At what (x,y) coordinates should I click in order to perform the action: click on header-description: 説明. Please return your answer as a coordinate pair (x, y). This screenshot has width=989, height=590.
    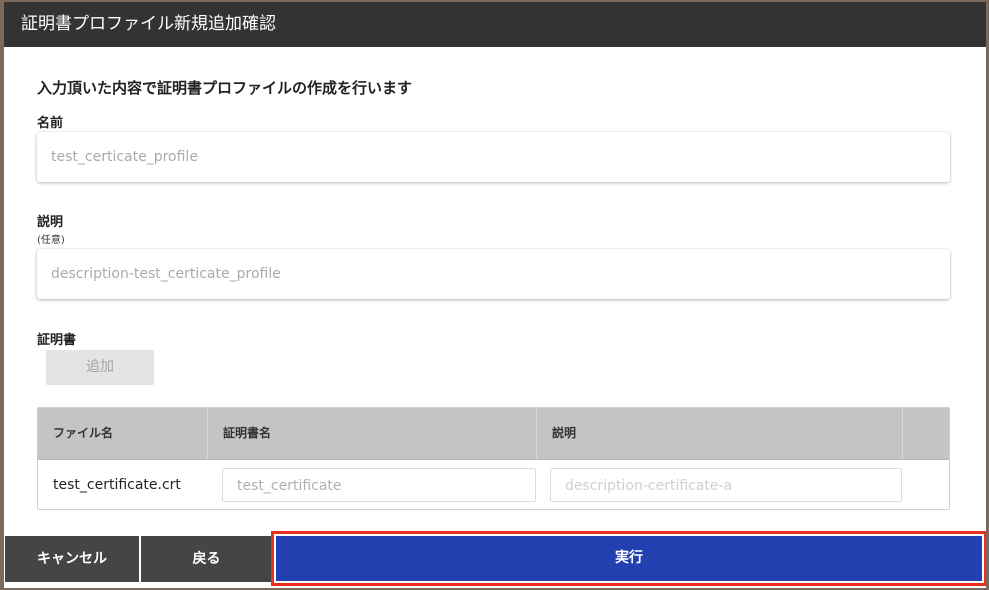
    Looking at the image, I should click on (720, 433).